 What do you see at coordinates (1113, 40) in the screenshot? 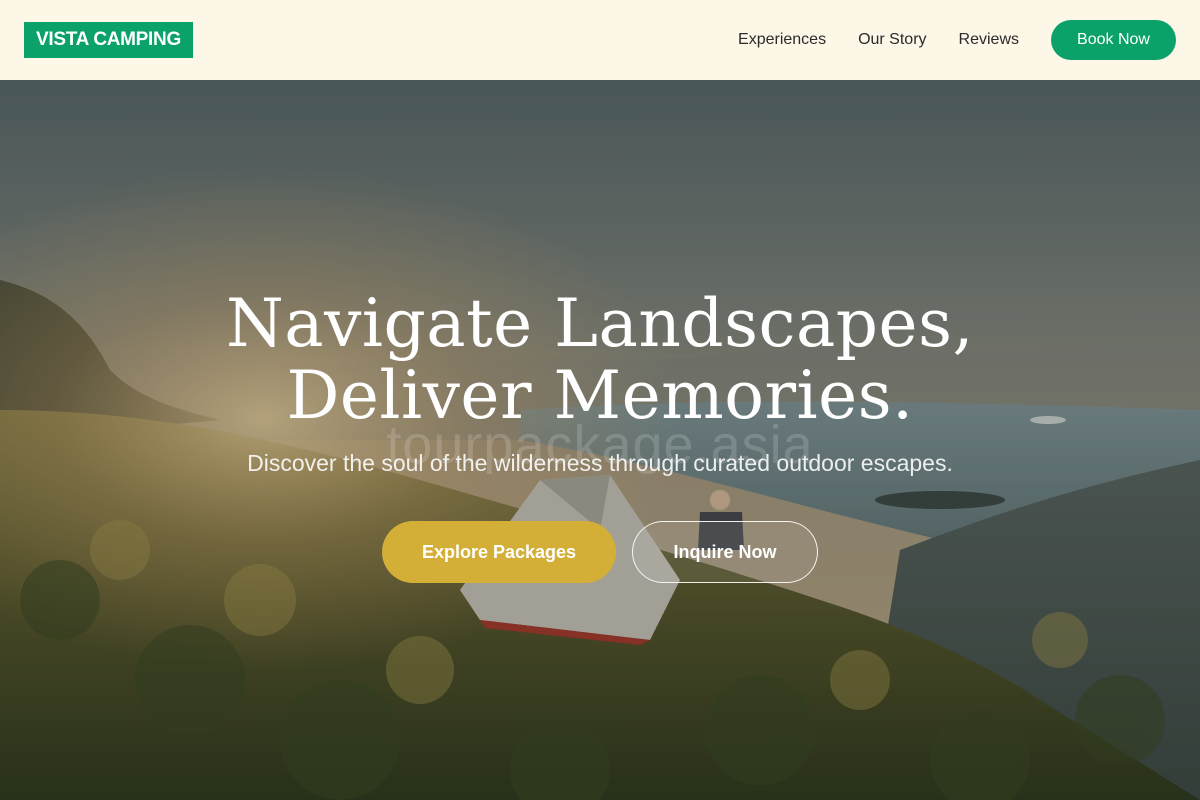
I see `book-now-button: Book Now` at bounding box center [1113, 40].